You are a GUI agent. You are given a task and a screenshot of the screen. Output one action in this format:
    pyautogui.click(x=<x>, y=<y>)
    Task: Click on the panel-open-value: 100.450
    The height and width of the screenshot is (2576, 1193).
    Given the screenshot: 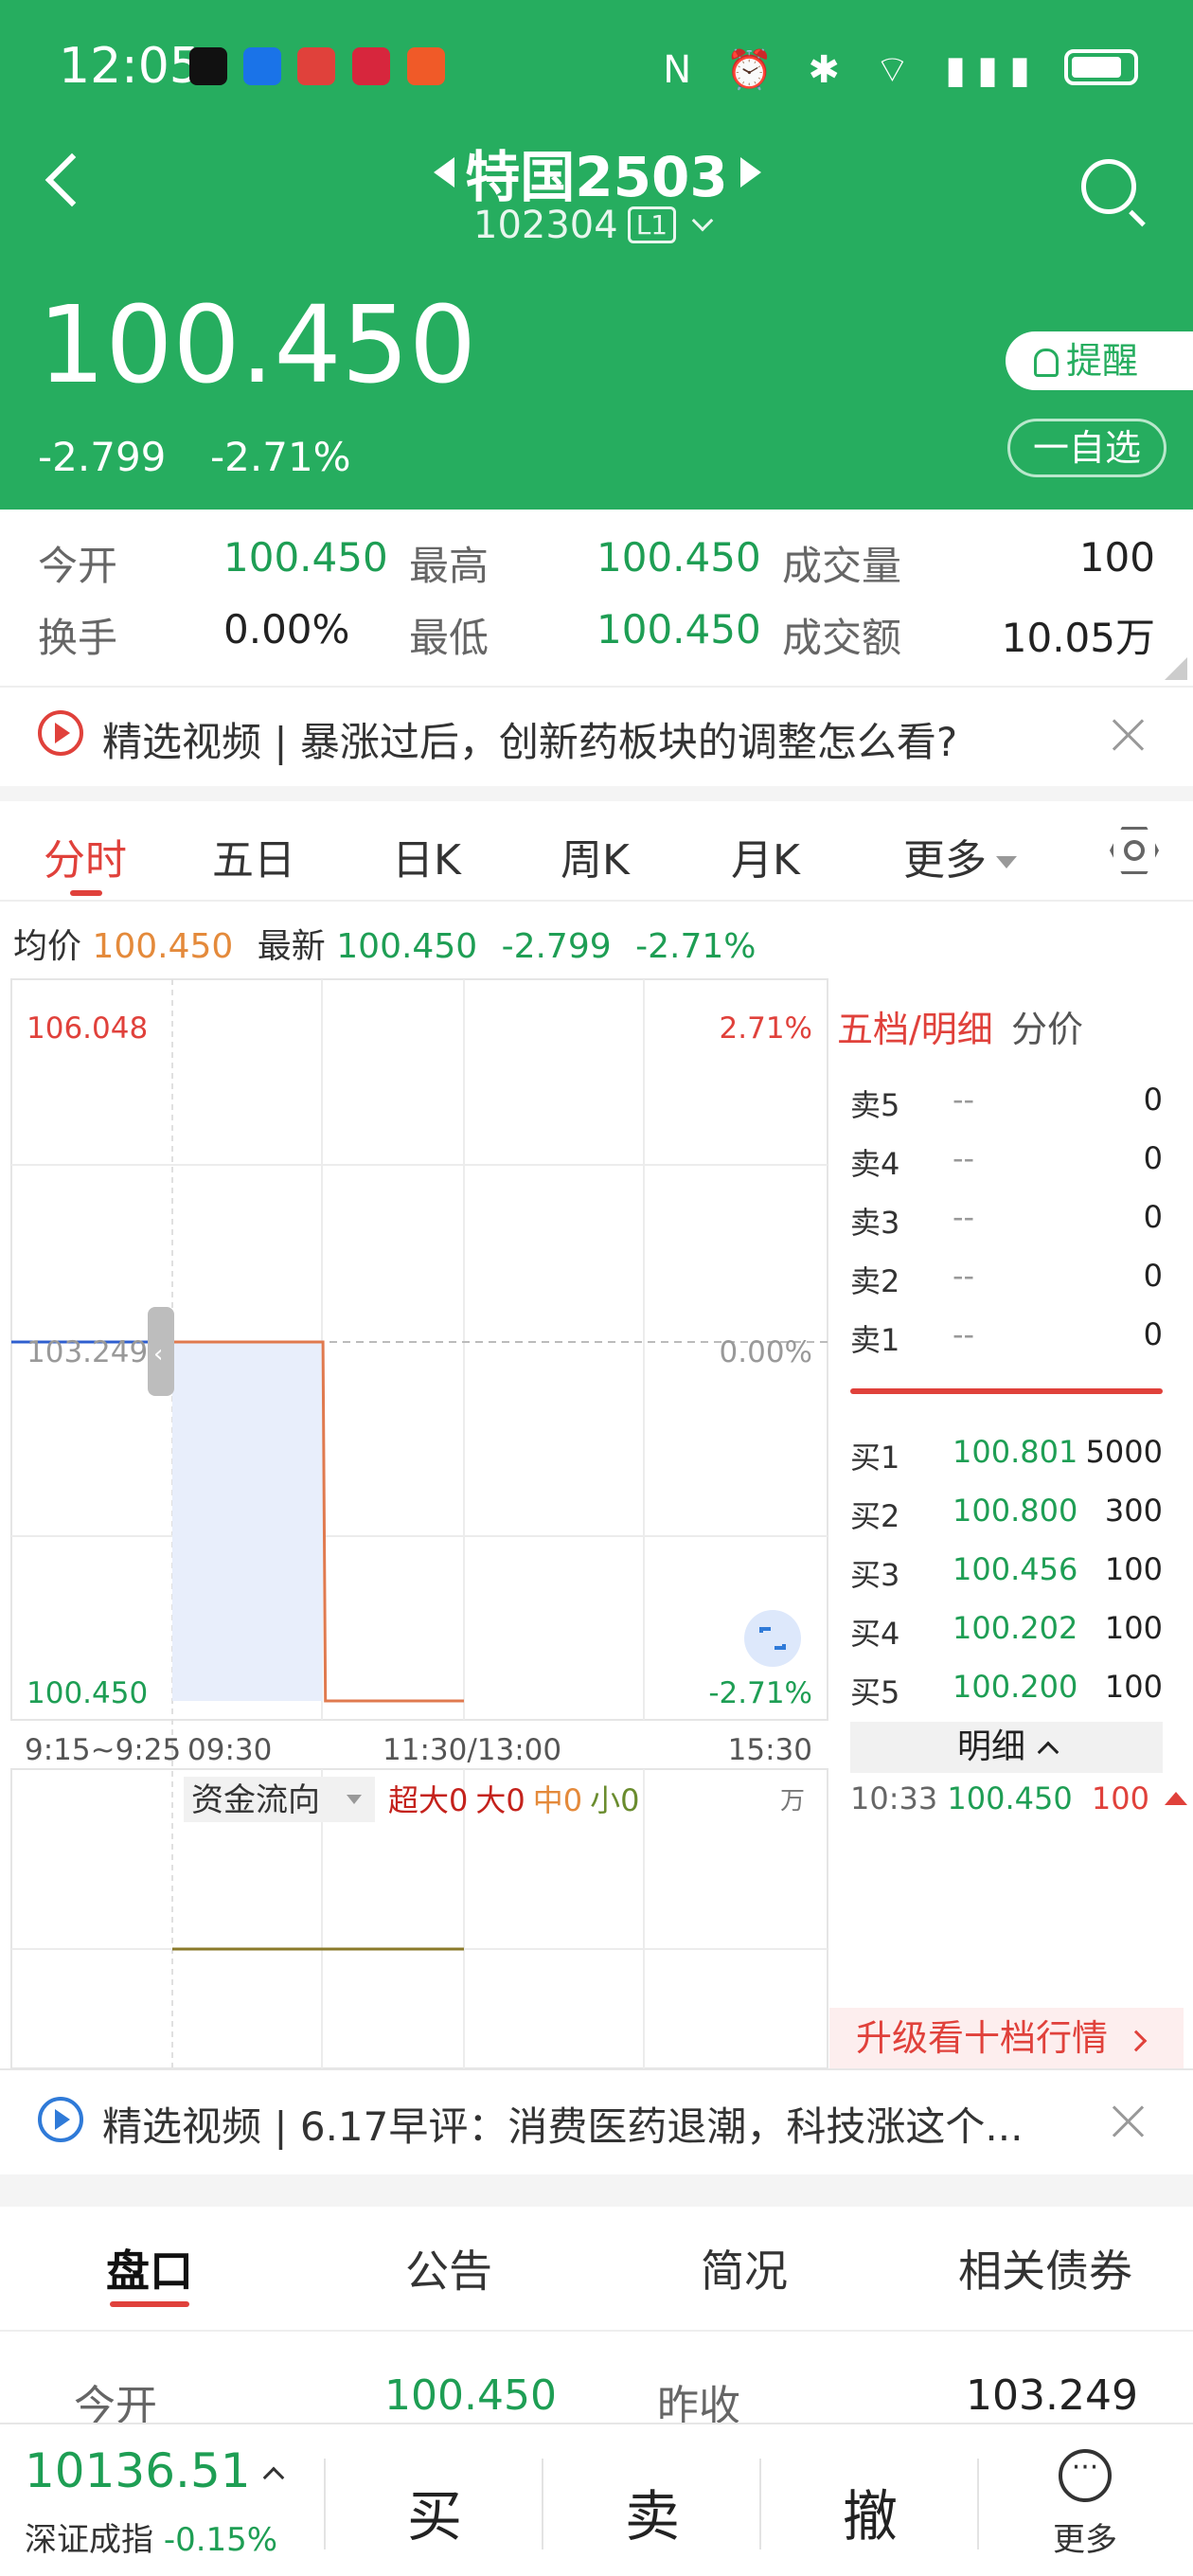 What is the action you would take?
    pyautogui.click(x=470, y=2395)
    